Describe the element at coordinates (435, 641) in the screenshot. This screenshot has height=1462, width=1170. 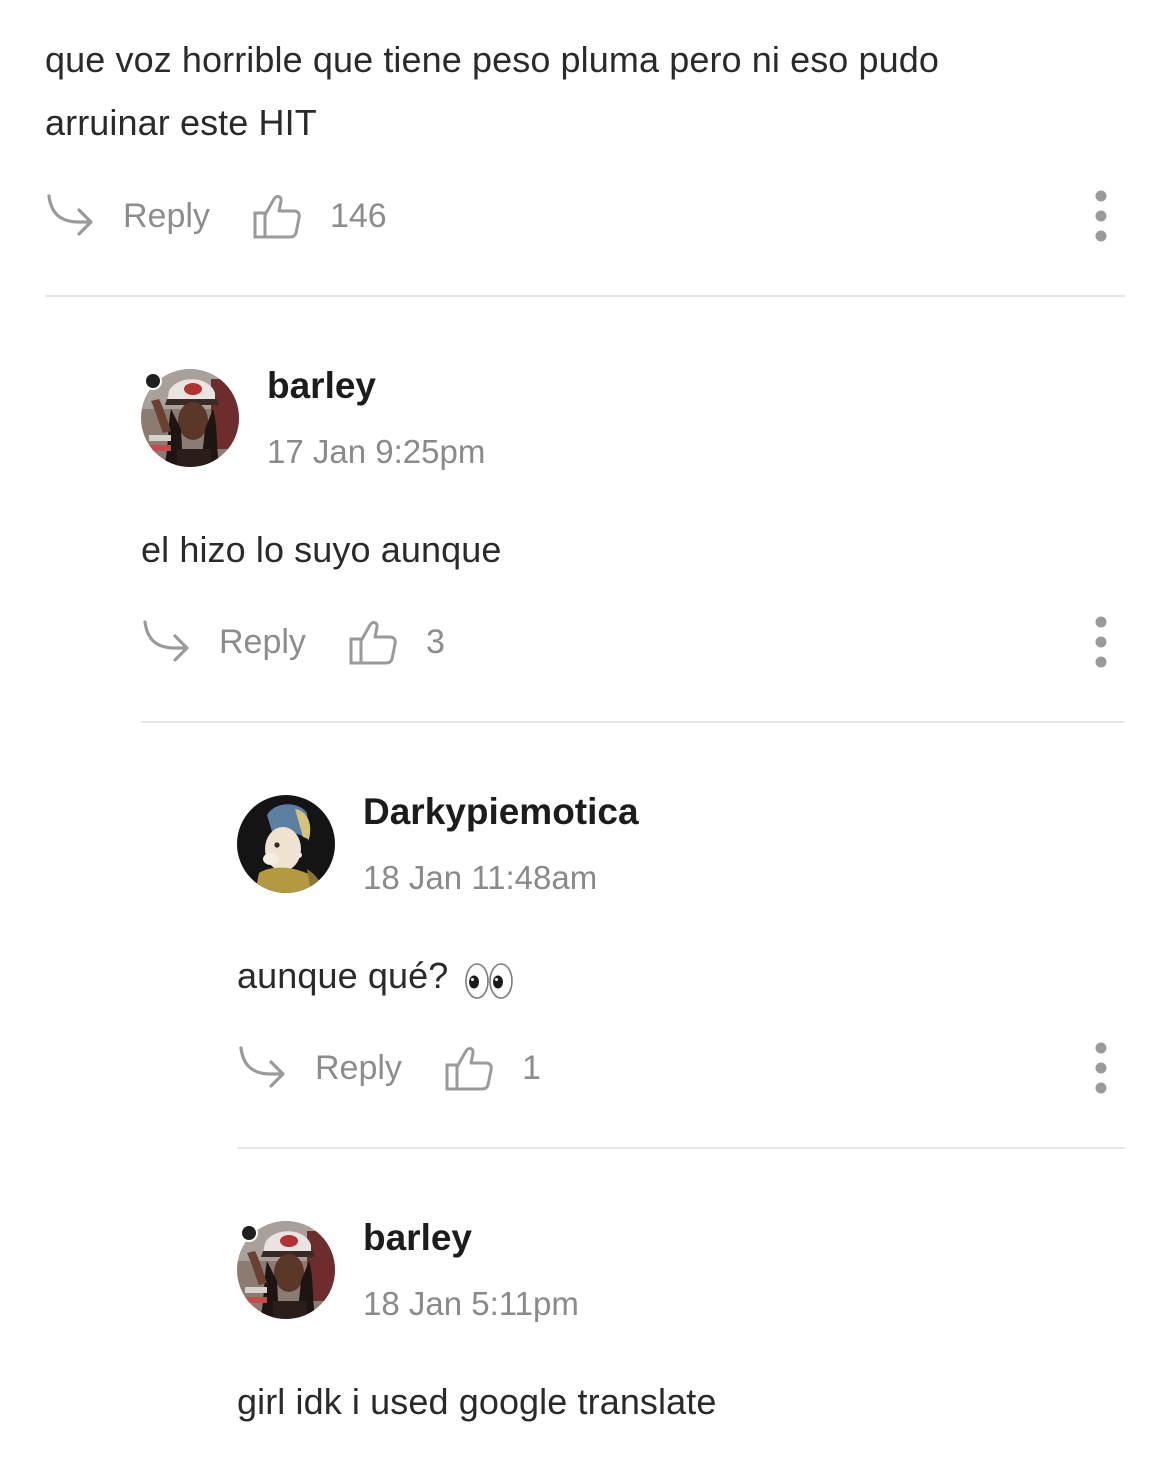
I see `like-count: 3` at that location.